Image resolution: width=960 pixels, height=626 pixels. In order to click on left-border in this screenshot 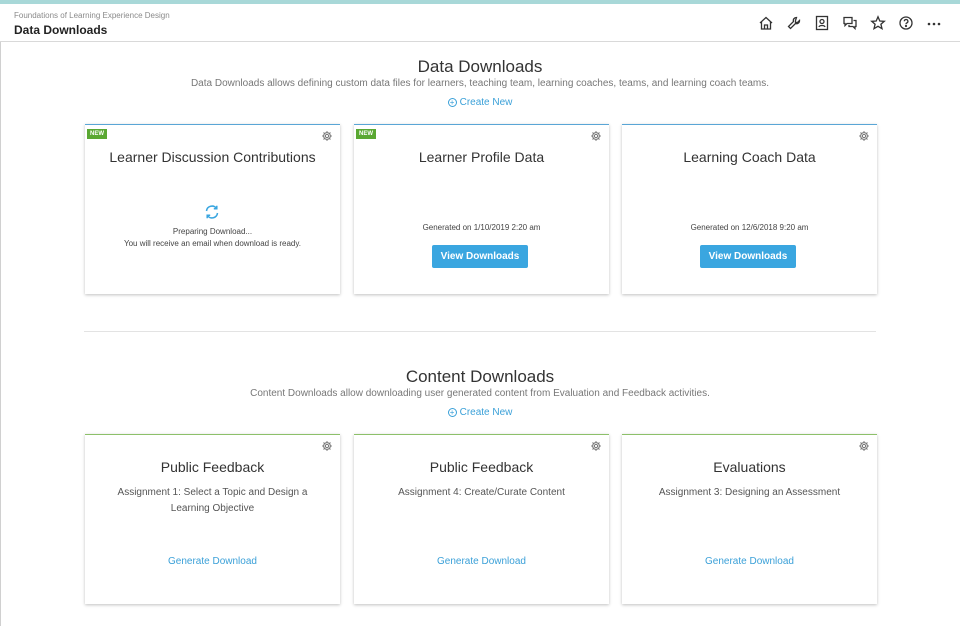, I will do `click(0, 334)`.